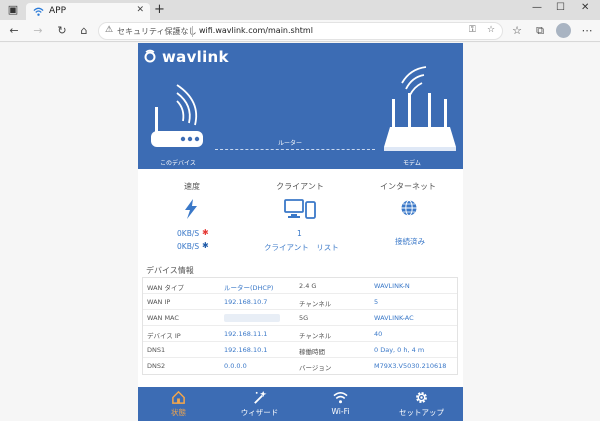 The image size is (600, 421). What do you see at coordinates (84, 31) in the screenshot?
I see `home-icon: ⌂` at bounding box center [84, 31].